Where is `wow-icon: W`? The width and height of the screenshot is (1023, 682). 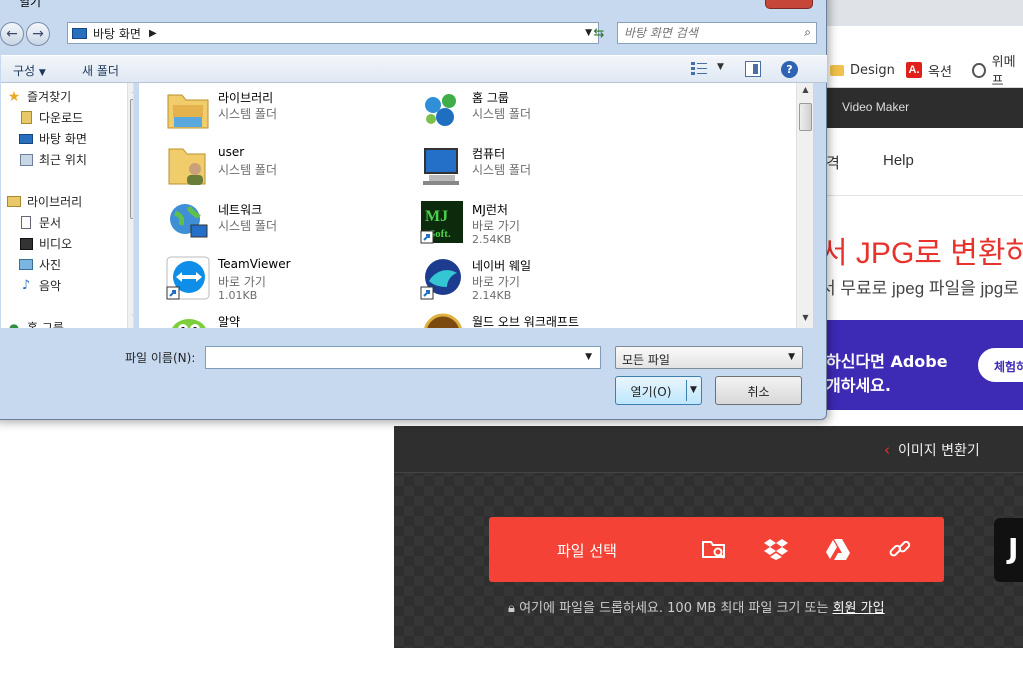
wow-icon: W is located at coordinates (443, 320).